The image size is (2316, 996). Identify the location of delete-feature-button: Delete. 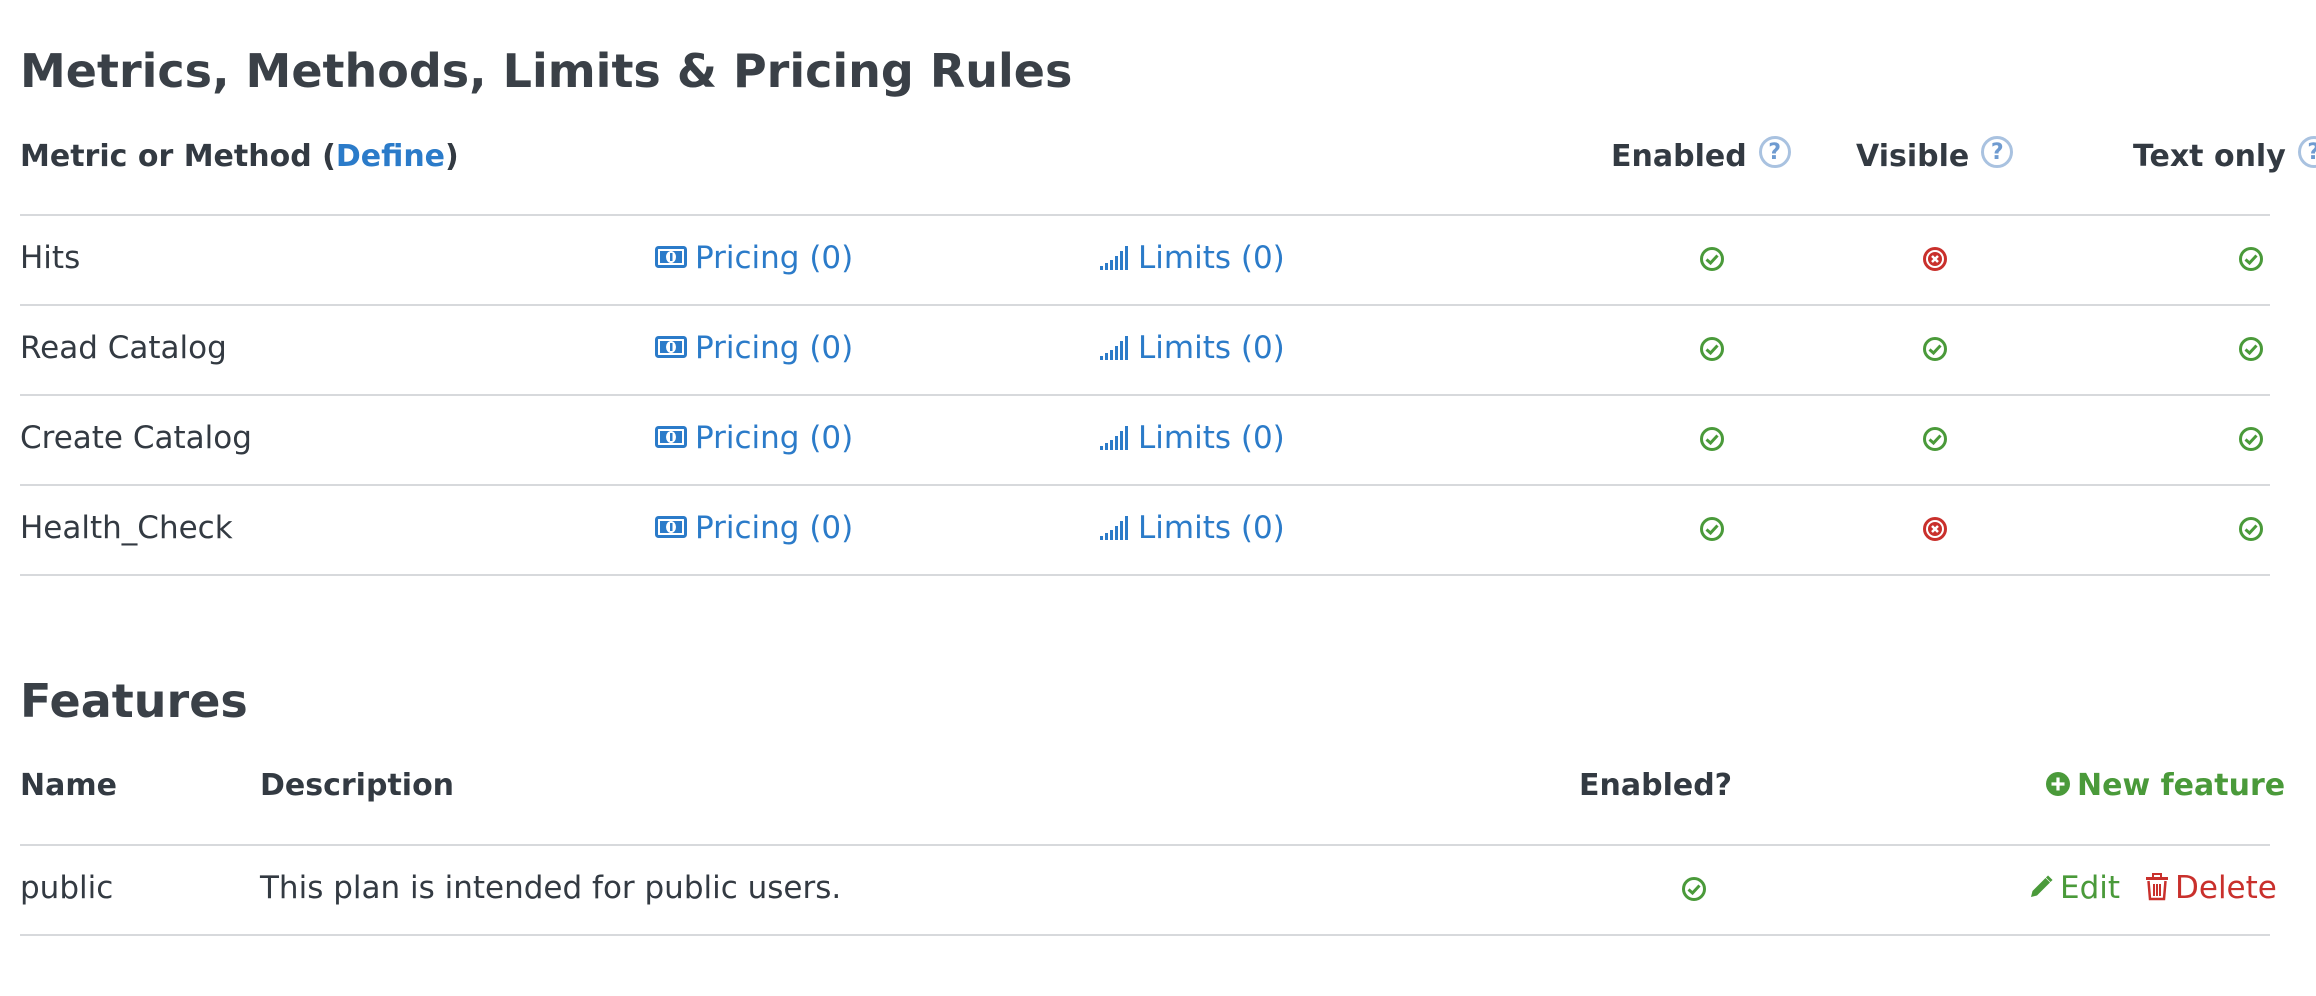
(2211, 888).